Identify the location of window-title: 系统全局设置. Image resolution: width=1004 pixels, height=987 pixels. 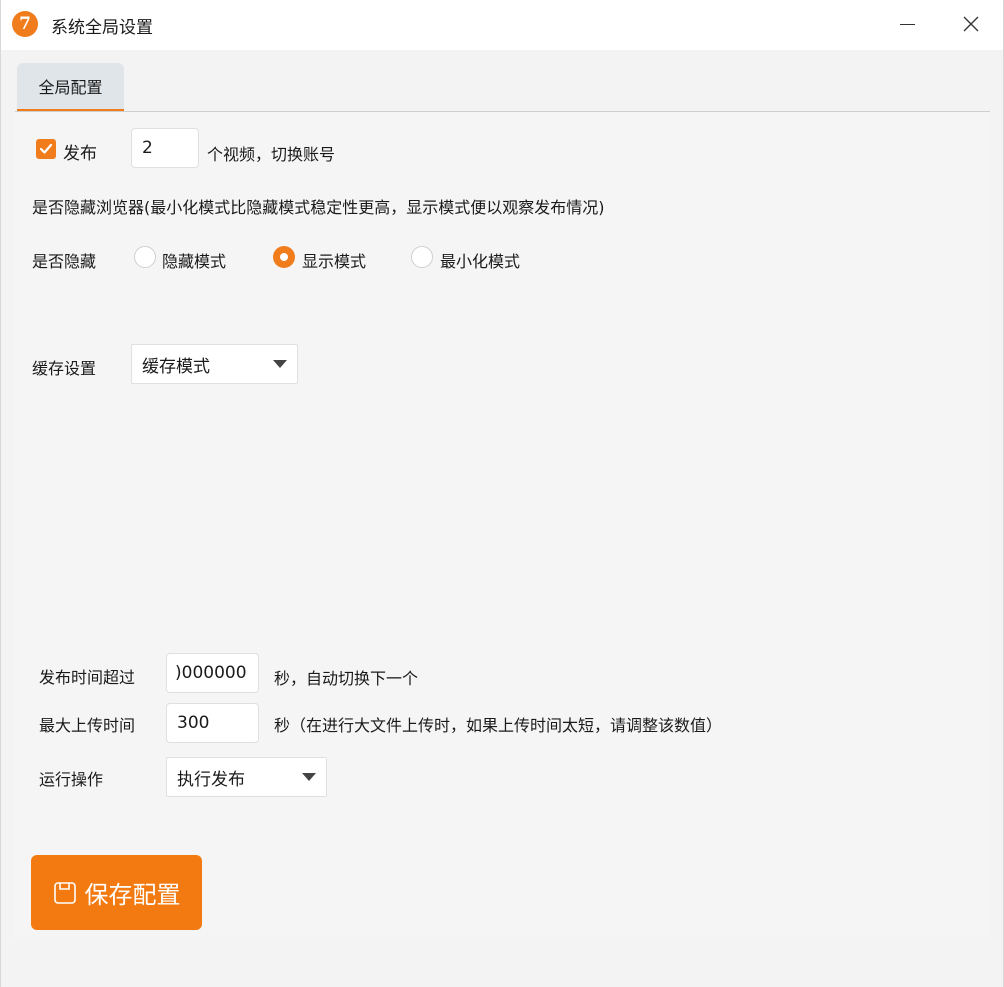
(102, 28).